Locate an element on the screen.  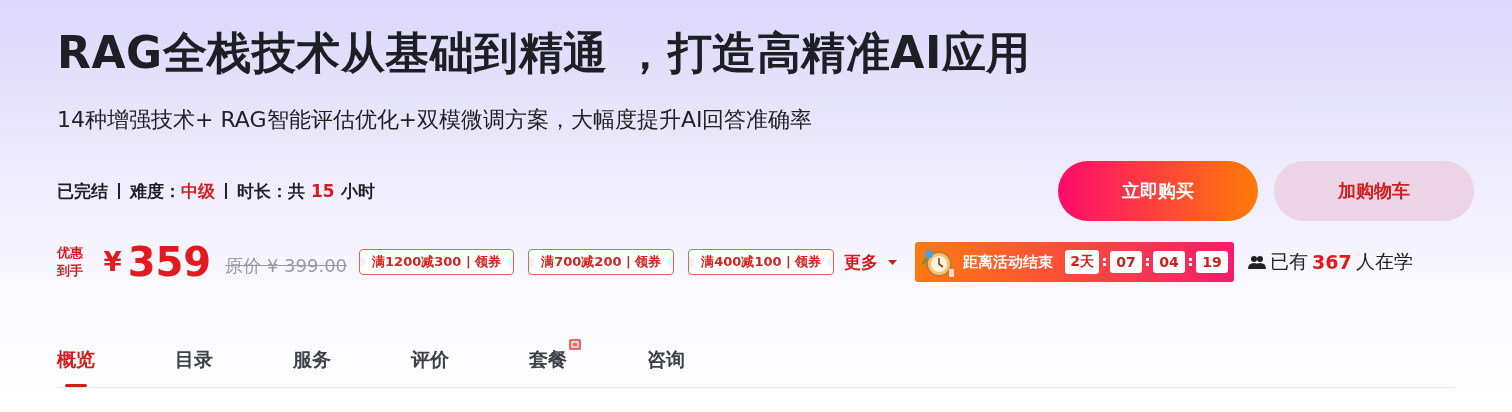
nav-tab: 套餐 is located at coordinates (548, 367).